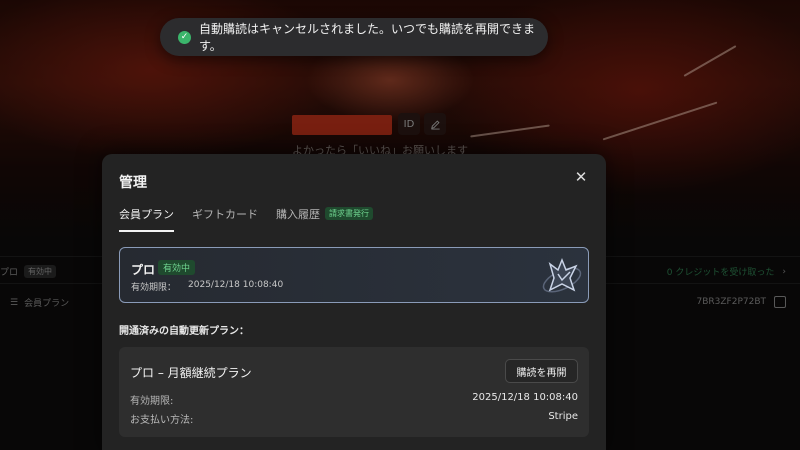 The width and height of the screenshot is (800, 450). Describe the element at coordinates (184, 331) in the screenshot. I see `auto-renew-section-label: 開通済みの自動更新プラン：` at that location.